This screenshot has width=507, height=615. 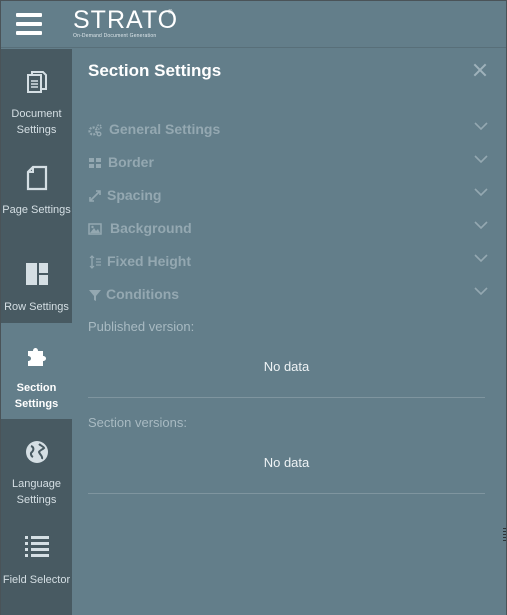 I want to click on filter-icon, so click(x=95, y=295).